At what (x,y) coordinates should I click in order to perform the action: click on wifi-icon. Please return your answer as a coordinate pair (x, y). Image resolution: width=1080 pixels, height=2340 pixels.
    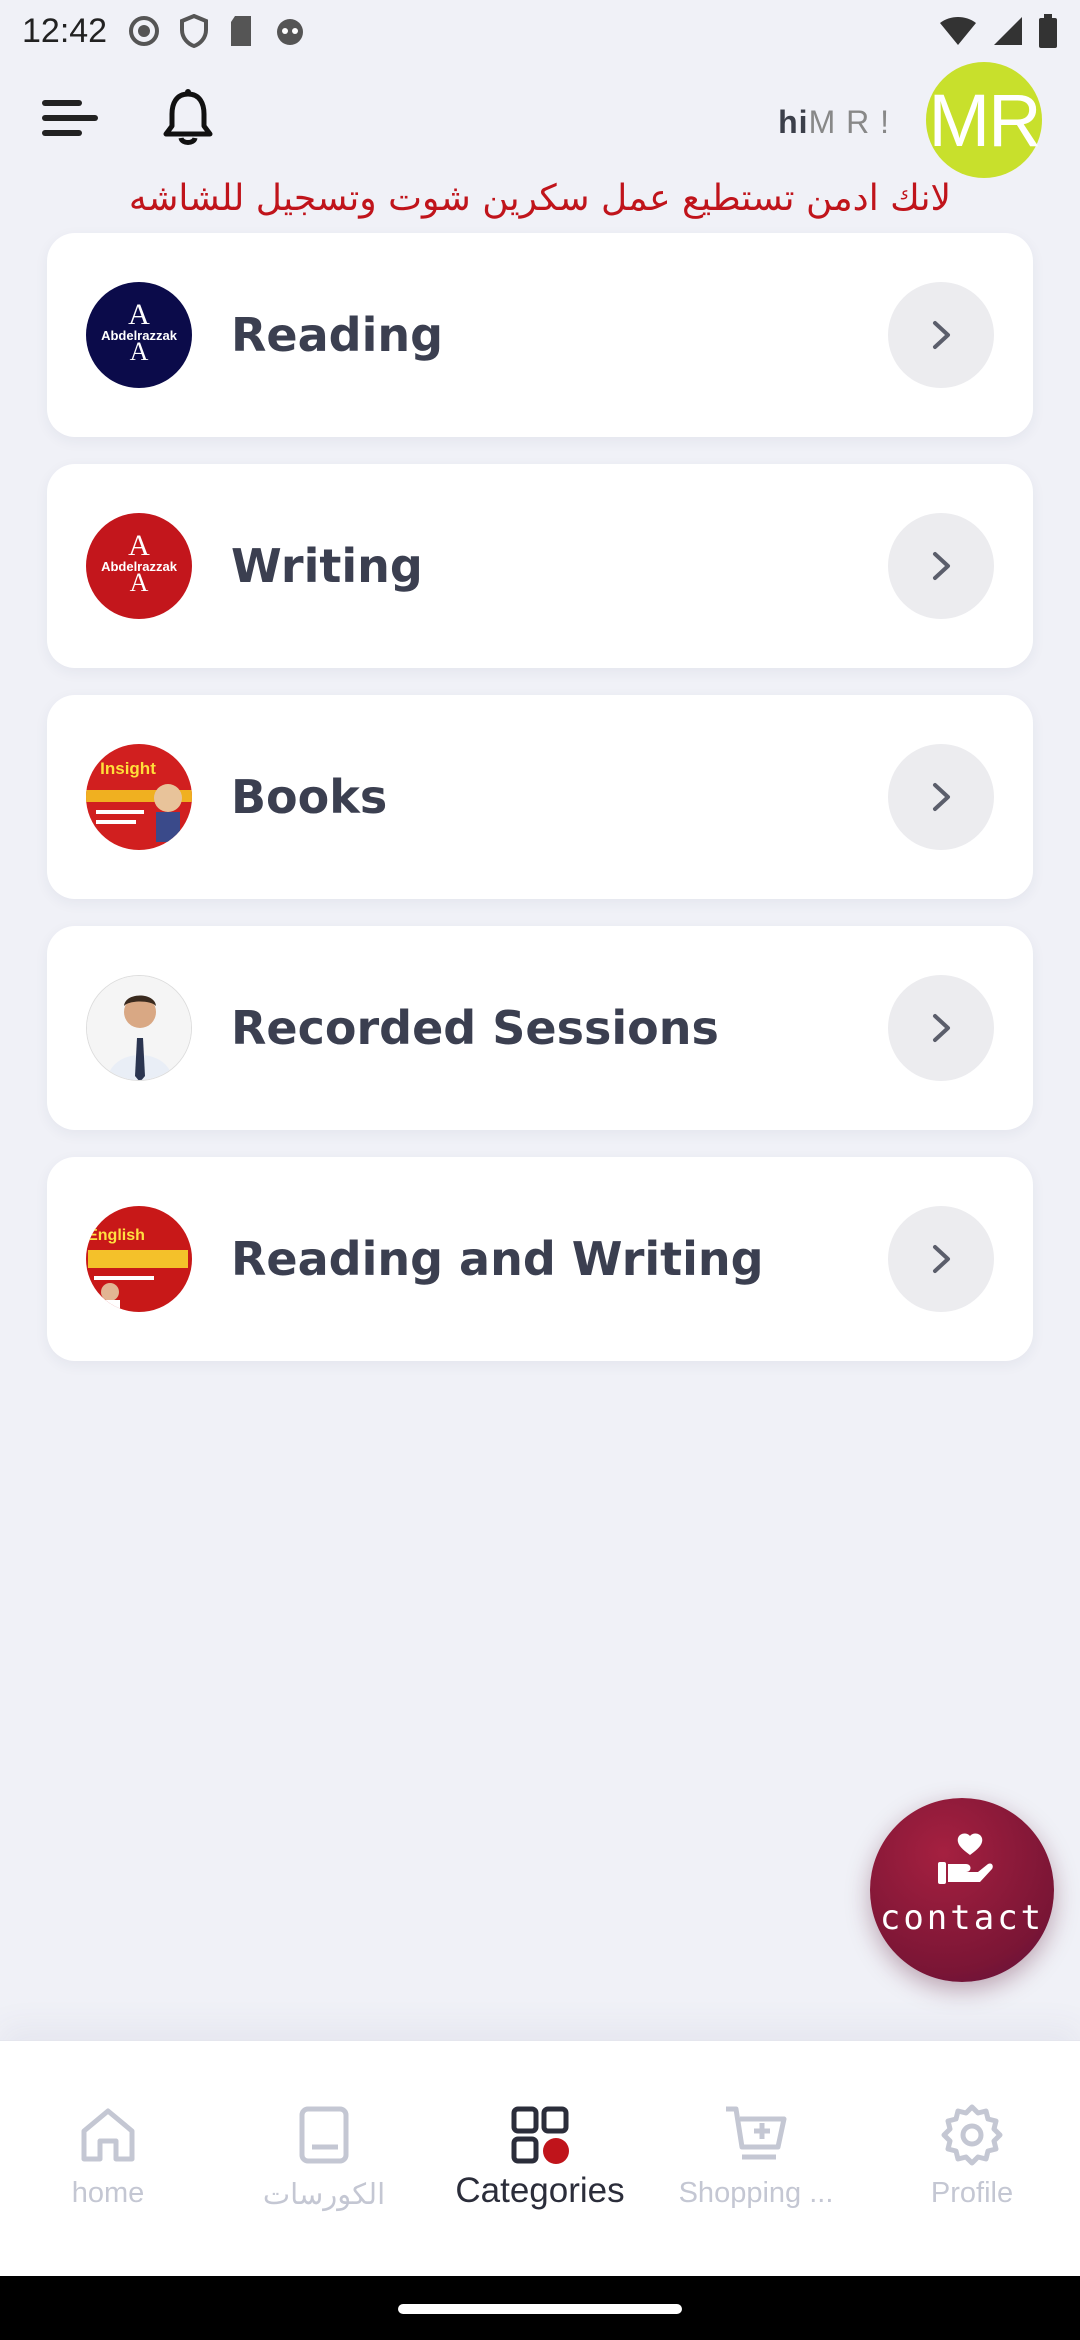
    Looking at the image, I should click on (958, 31).